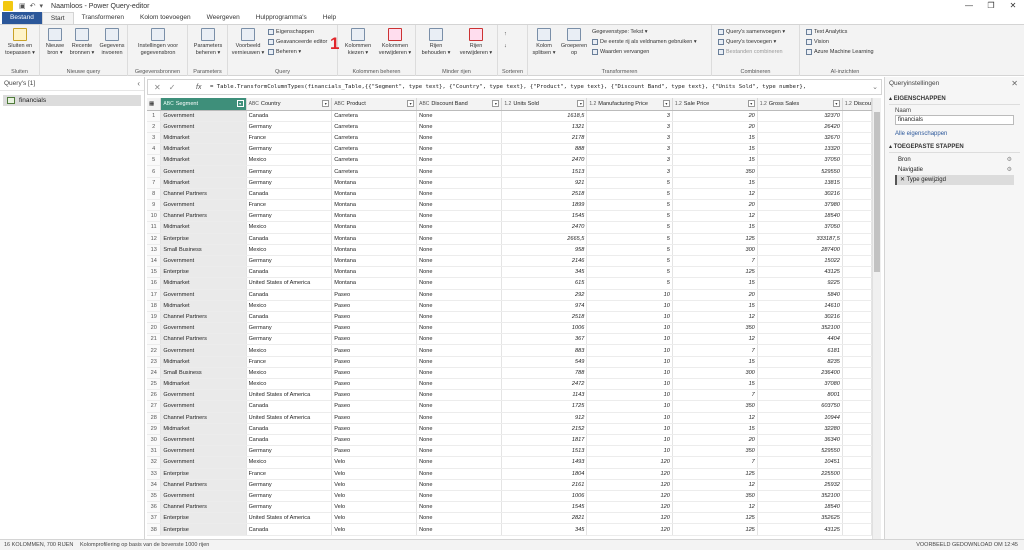  Describe the element at coordinates (203, 529) in the screenshot. I see `table-cell: Enterprise` at that location.